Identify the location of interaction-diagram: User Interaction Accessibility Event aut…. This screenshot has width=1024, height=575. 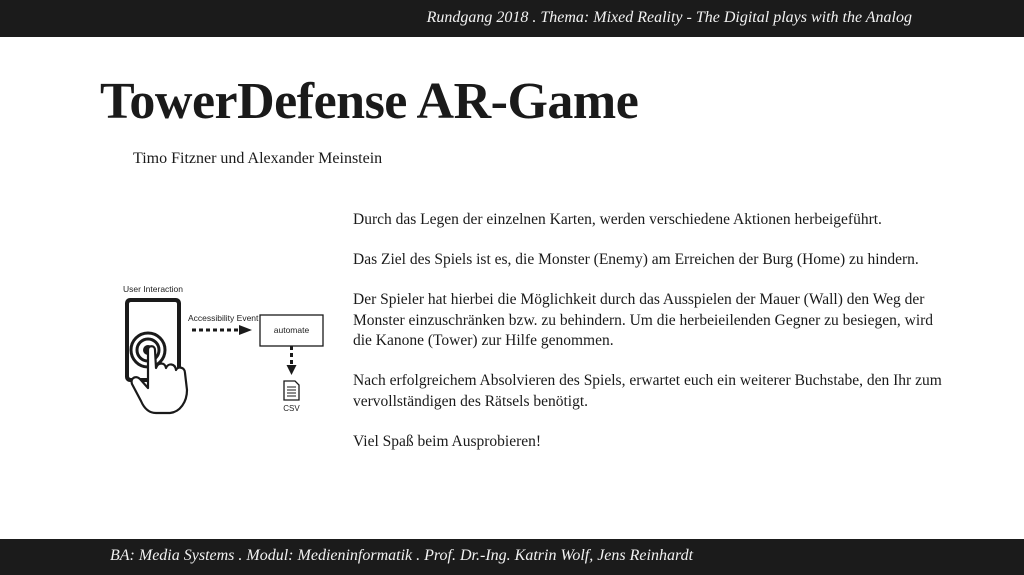
(227, 350).